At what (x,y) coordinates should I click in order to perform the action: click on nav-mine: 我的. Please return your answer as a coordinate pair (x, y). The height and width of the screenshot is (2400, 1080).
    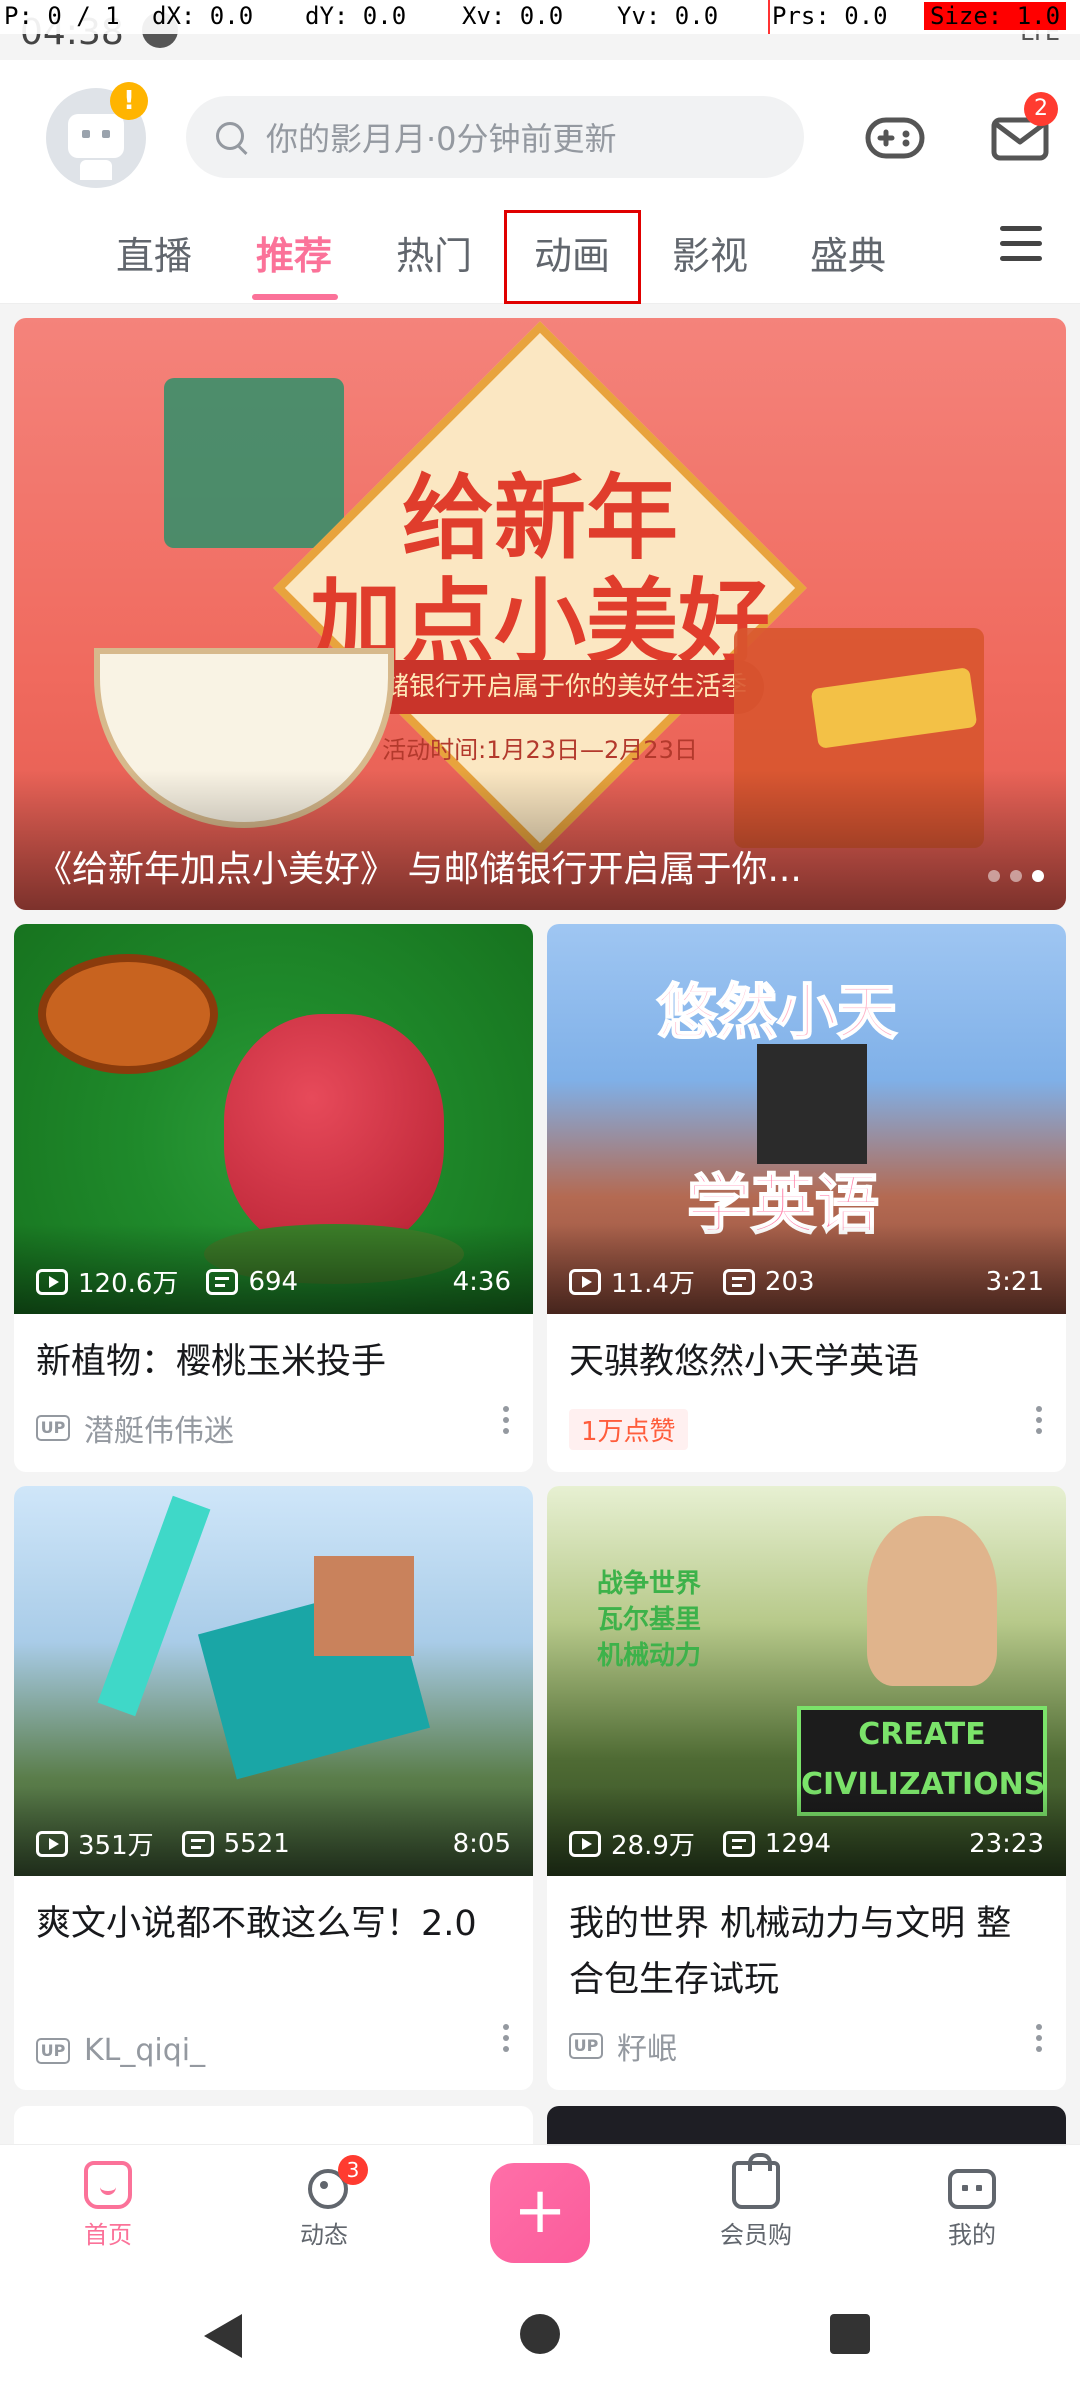
    Looking at the image, I should click on (972, 2205).